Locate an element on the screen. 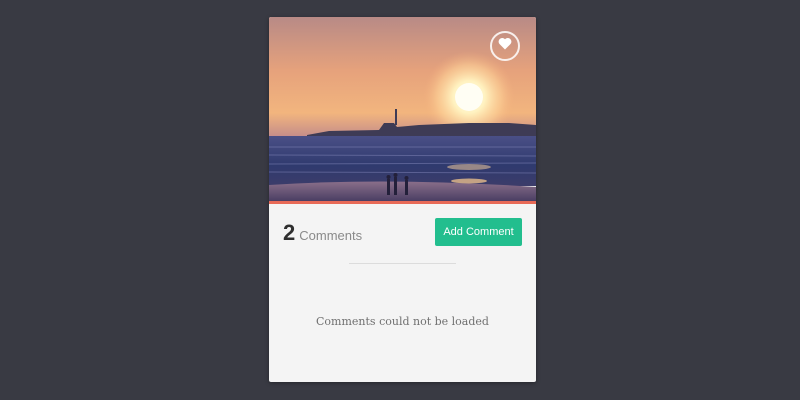 This screenshot has width=800, height=400. add-comment-button: Add Comment is located at coordinates (478, 232).